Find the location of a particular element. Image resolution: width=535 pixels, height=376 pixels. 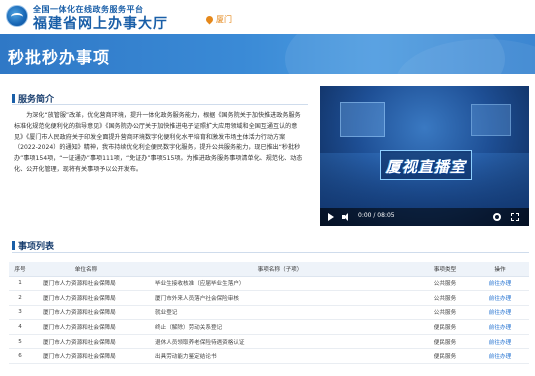

video-time: 0:00 / 08:05 is located at coordinates (376, 215).